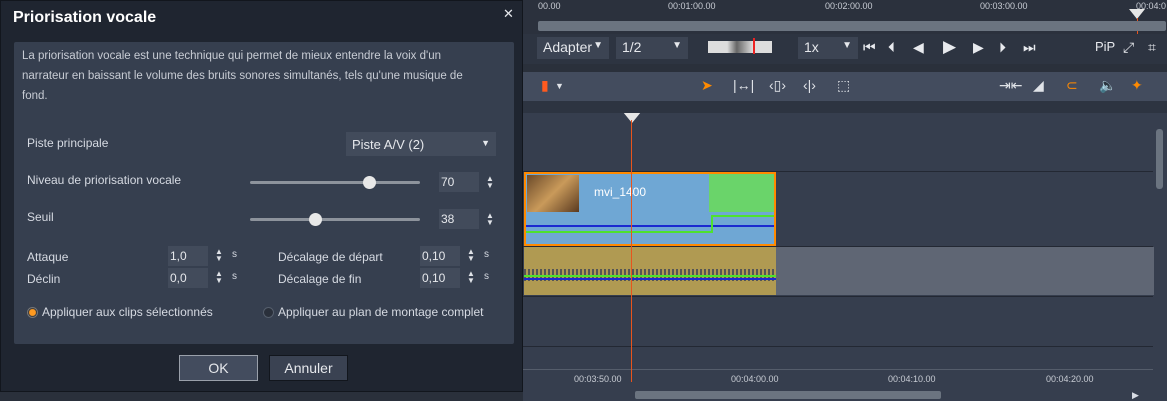 Image resolution: width=1167 pixels, height=401 pixels. What do you see at coordinates (508, 14) in the screenshot?
I see `close-icon: ✕` at bounding box center [508, 14].